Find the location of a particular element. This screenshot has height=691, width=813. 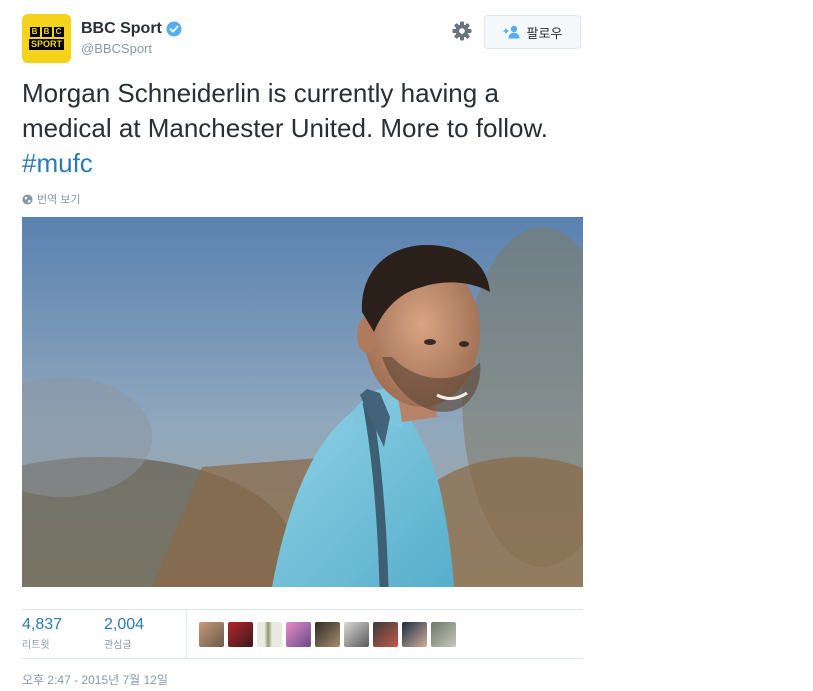

gear-icon is located at coordinates (462, 31).